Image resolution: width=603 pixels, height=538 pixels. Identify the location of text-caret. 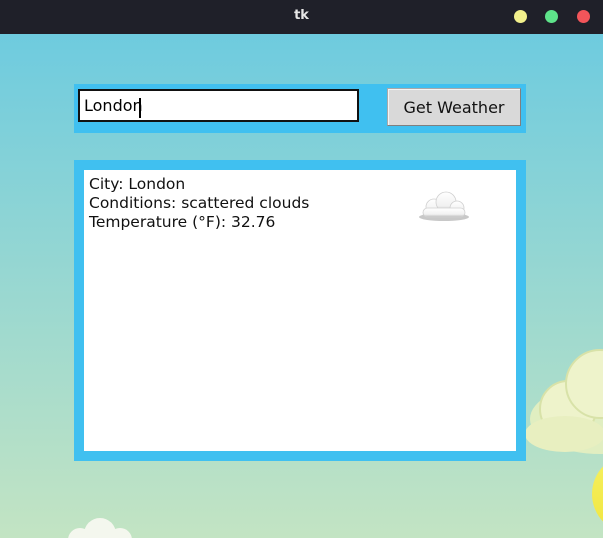
(140, 108).